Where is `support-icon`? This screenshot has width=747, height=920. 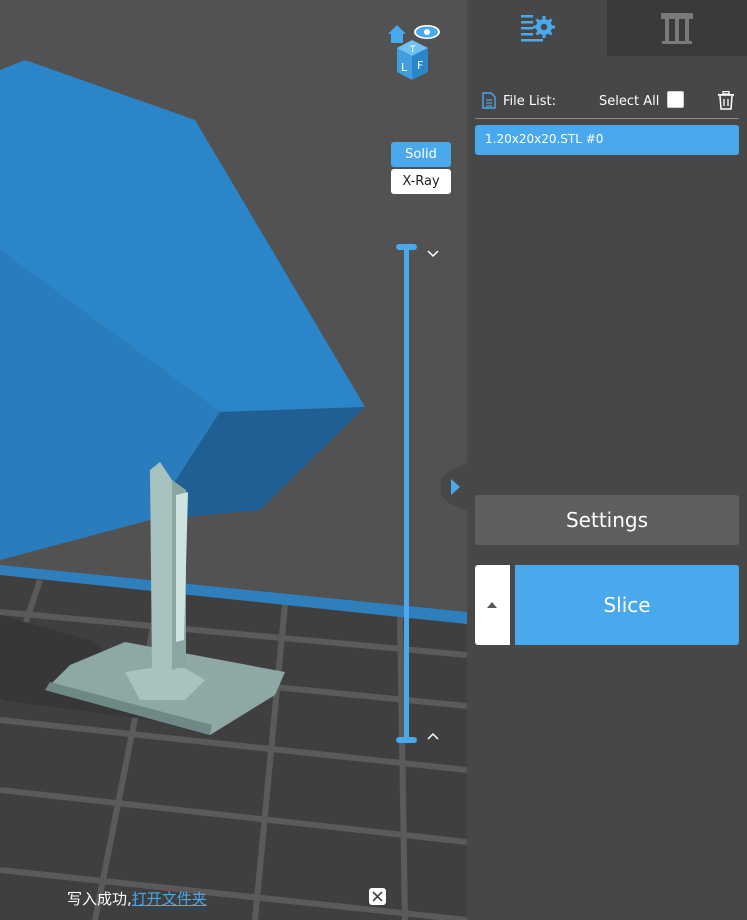
support-icon is located at coordinates (677, 28).